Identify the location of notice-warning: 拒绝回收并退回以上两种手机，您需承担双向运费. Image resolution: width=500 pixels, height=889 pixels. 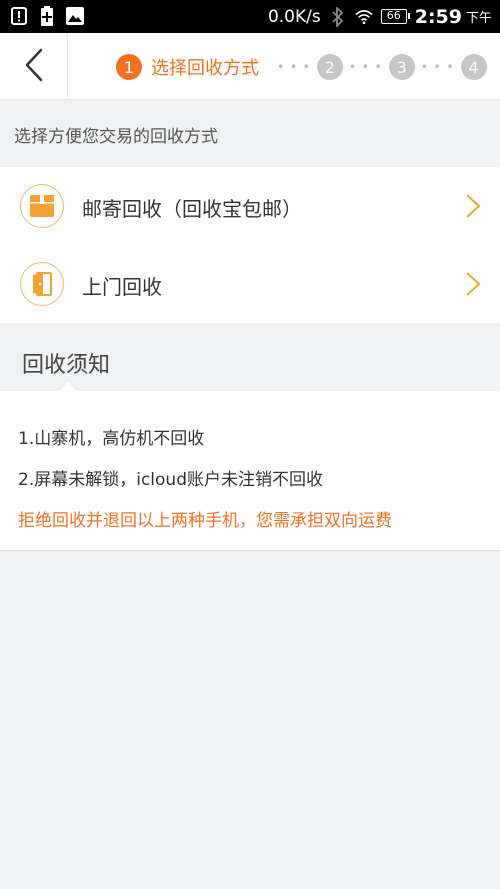
(205, 521).